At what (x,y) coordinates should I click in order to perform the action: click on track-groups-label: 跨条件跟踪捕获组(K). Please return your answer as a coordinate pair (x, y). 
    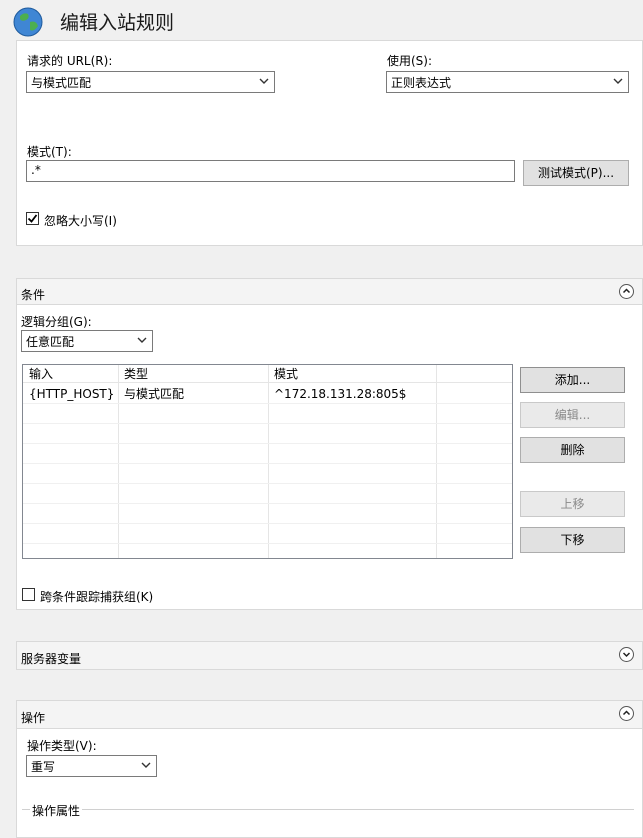
    Looking at the image, I should click on (97, 597).